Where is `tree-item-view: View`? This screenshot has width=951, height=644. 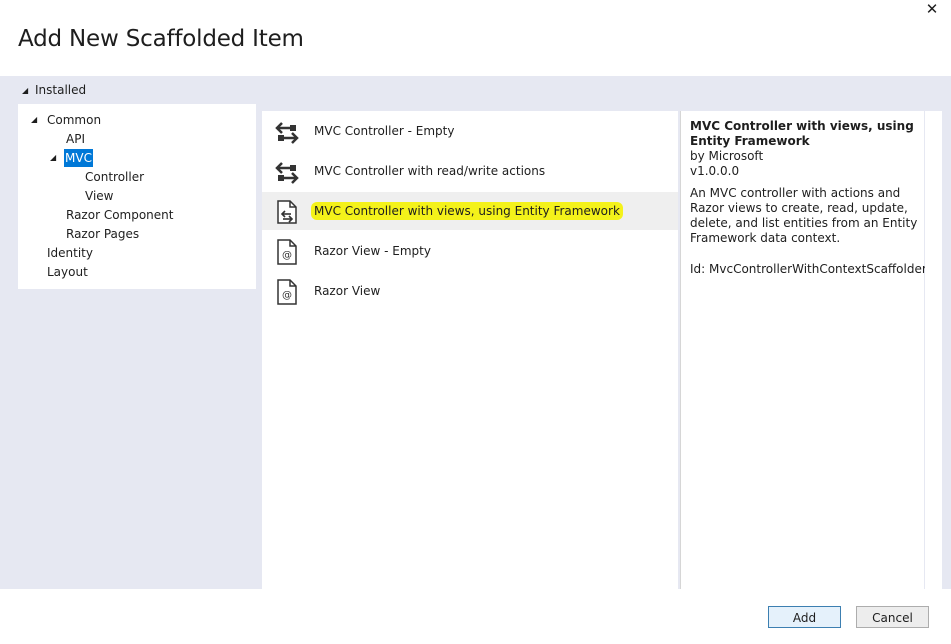
tree-item-view: View is located at coordinates (99, 196).